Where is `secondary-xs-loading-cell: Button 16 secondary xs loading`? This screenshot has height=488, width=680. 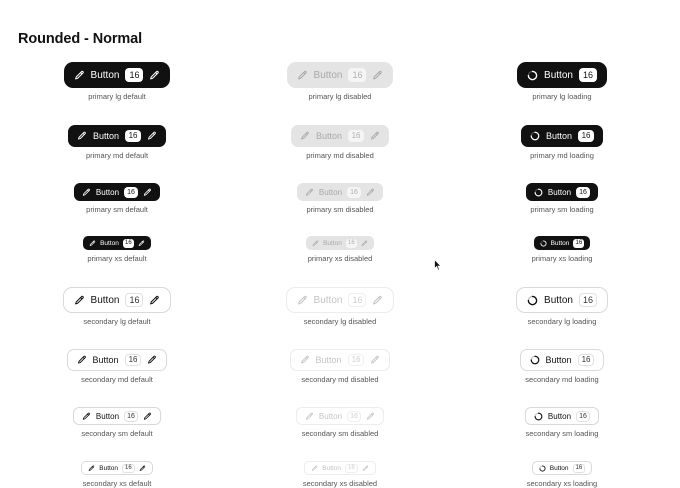
secondary-xs-loading-cell: Button 16 secondary xs loading is located at coordinates (562, 474).